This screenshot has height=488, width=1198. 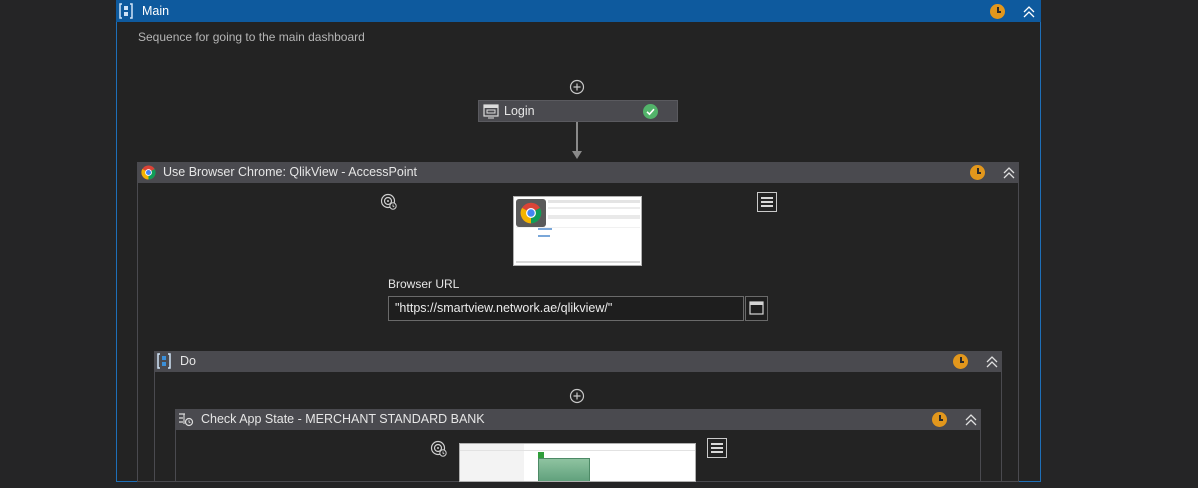 I want to click on thumbnail-footer, so click(x=578, y=262).